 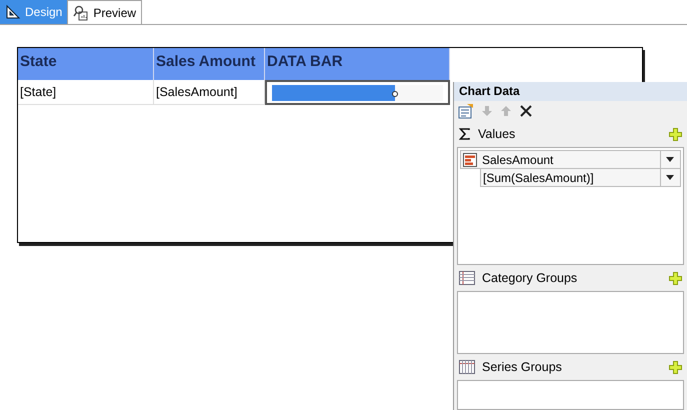 I want to click on section-title: Category Groups, so click(x=530, y=278).